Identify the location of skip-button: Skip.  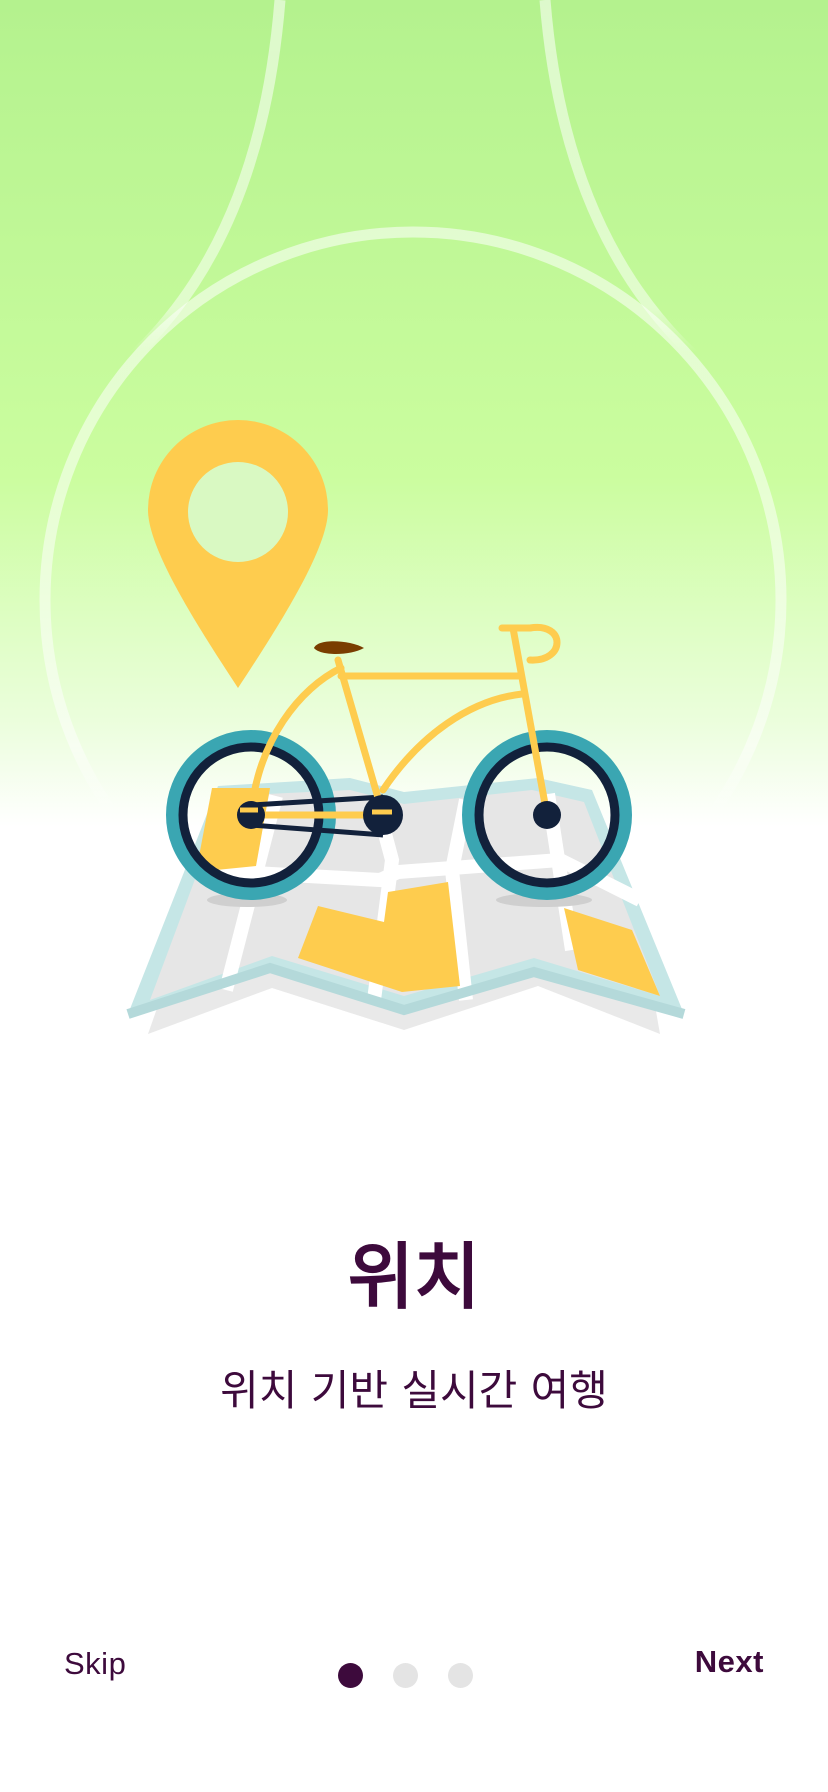
(95, 1664).